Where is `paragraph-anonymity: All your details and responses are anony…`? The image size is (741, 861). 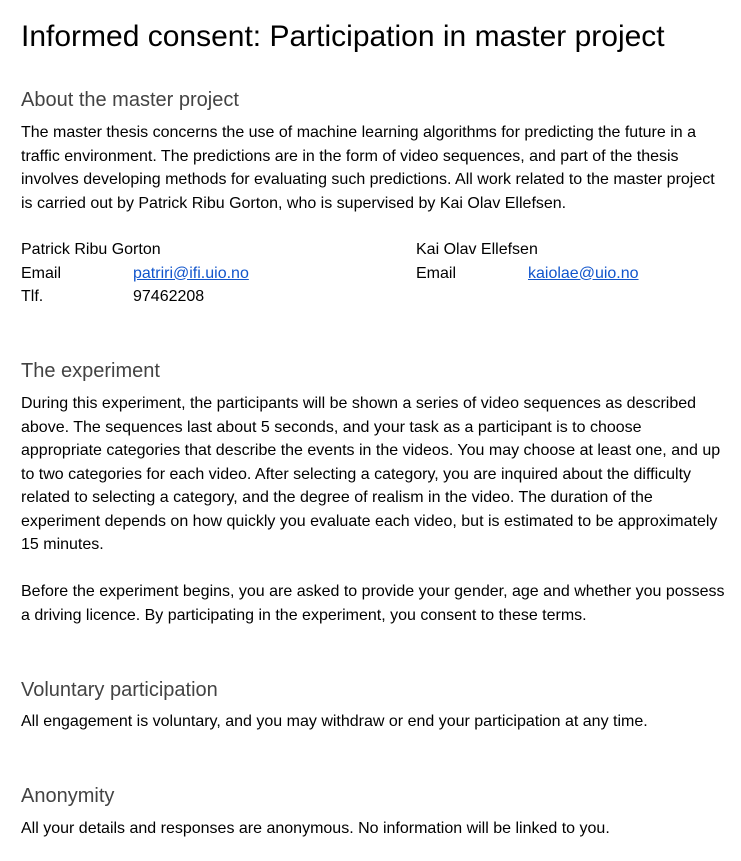 paragraph-anonymity: All your details and responses are anony… is located at coordinates (315, 828).